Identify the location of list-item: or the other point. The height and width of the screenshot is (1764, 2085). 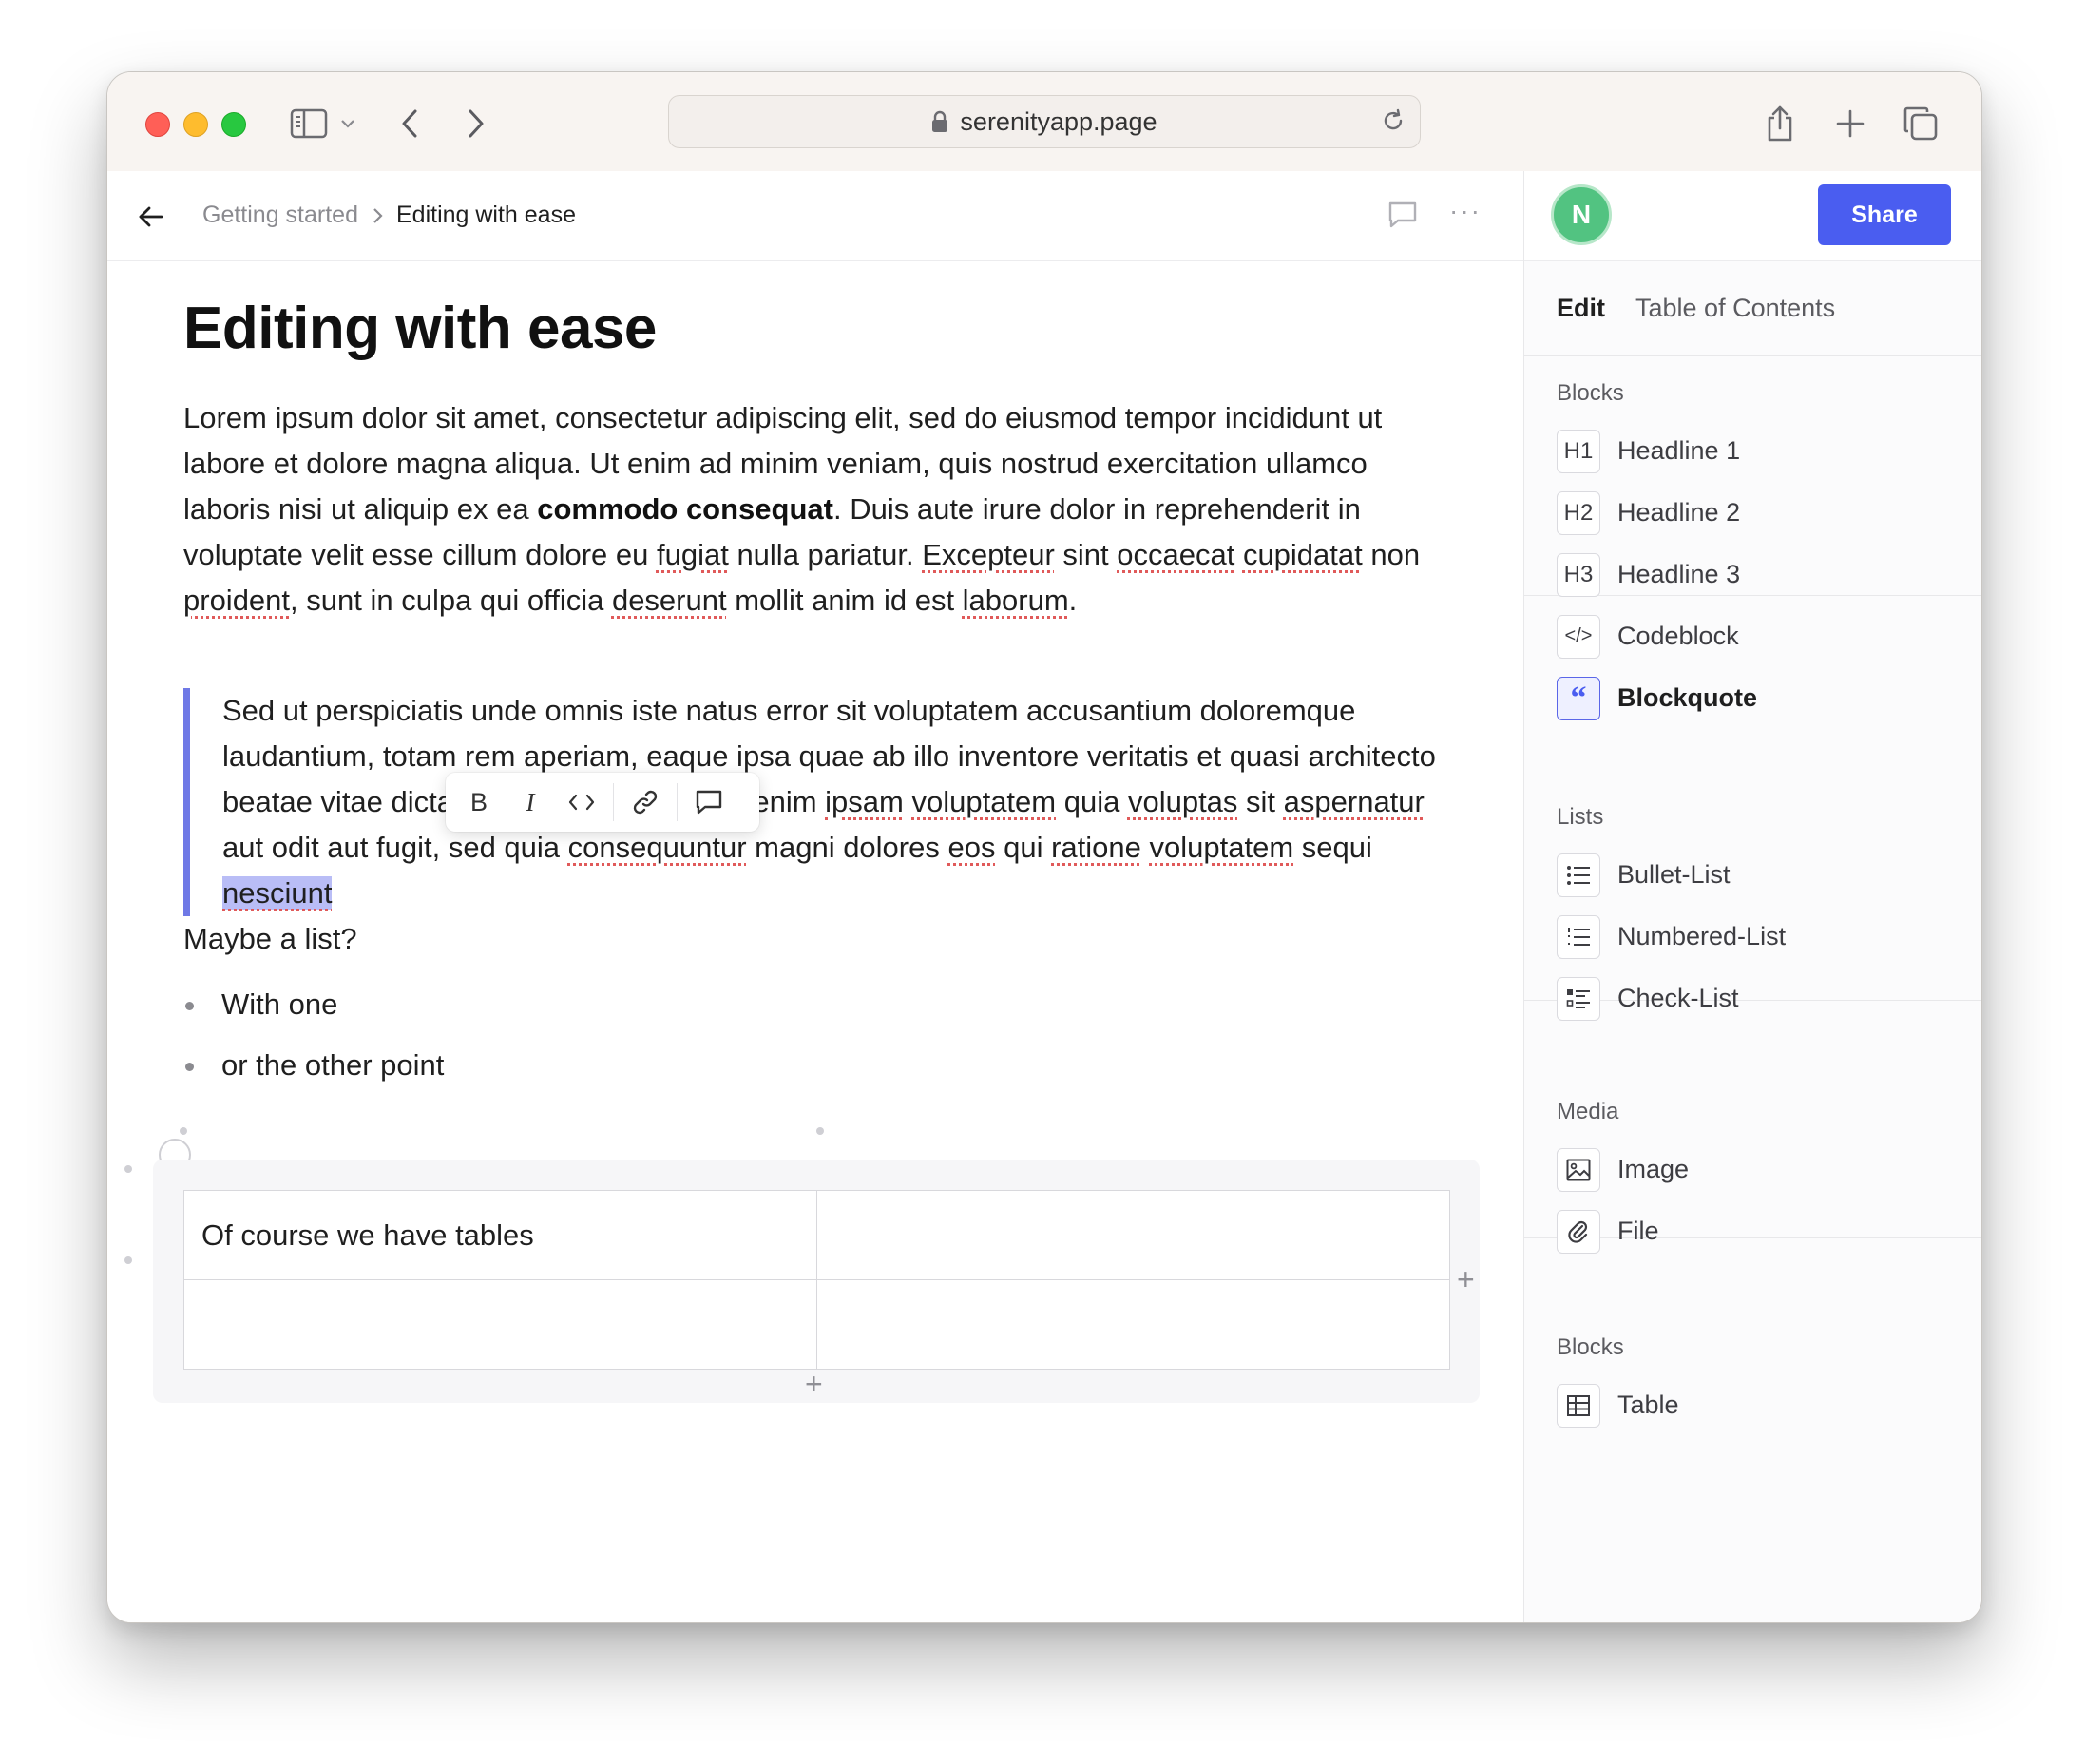
(314, 1072).